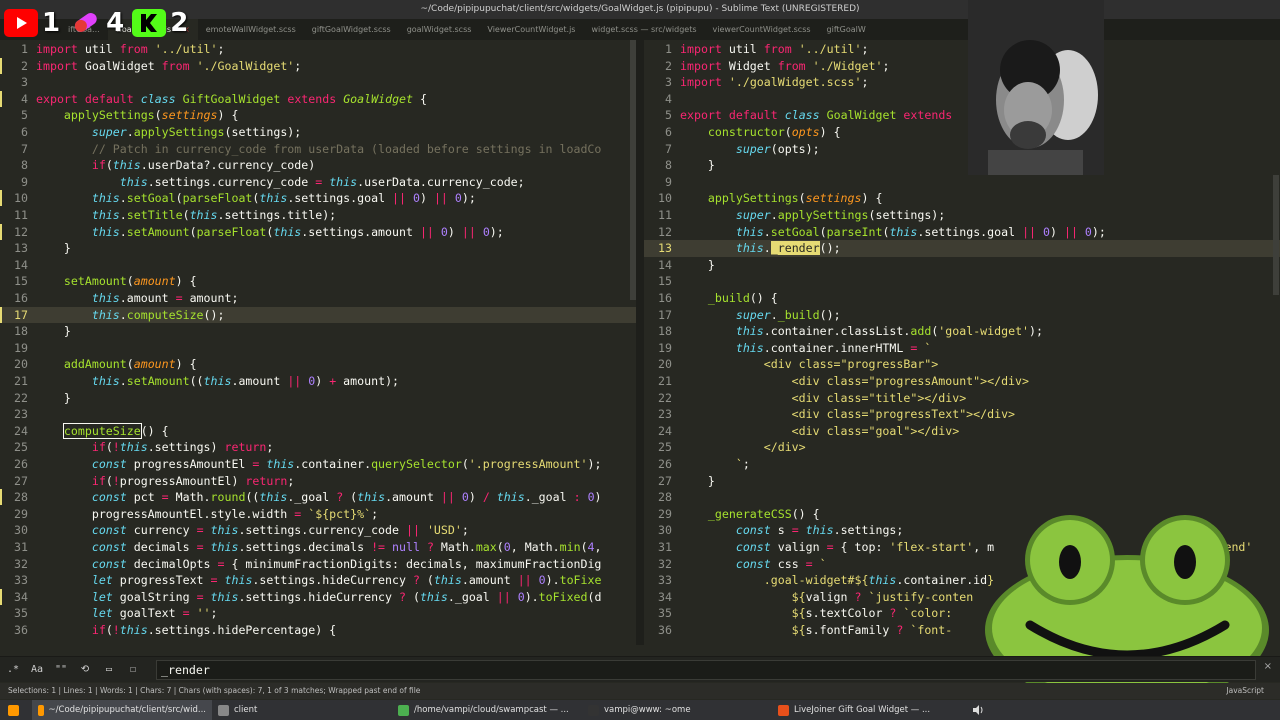 This screenshot has width=1280, height=720. I want to click on code-line: 19 this.container.innerHTML = `, so click(962, 348).